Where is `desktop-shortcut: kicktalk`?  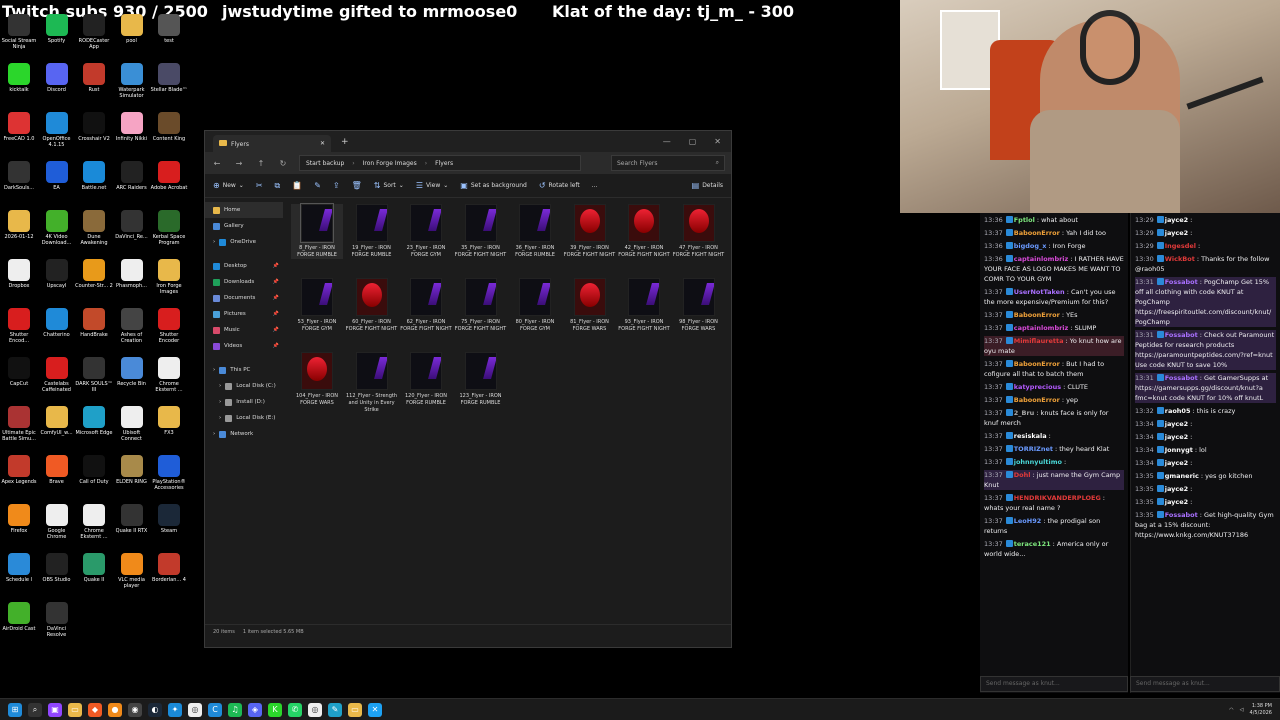
desktop-shortcut: kicktalk is located at coordinates (19, 78).